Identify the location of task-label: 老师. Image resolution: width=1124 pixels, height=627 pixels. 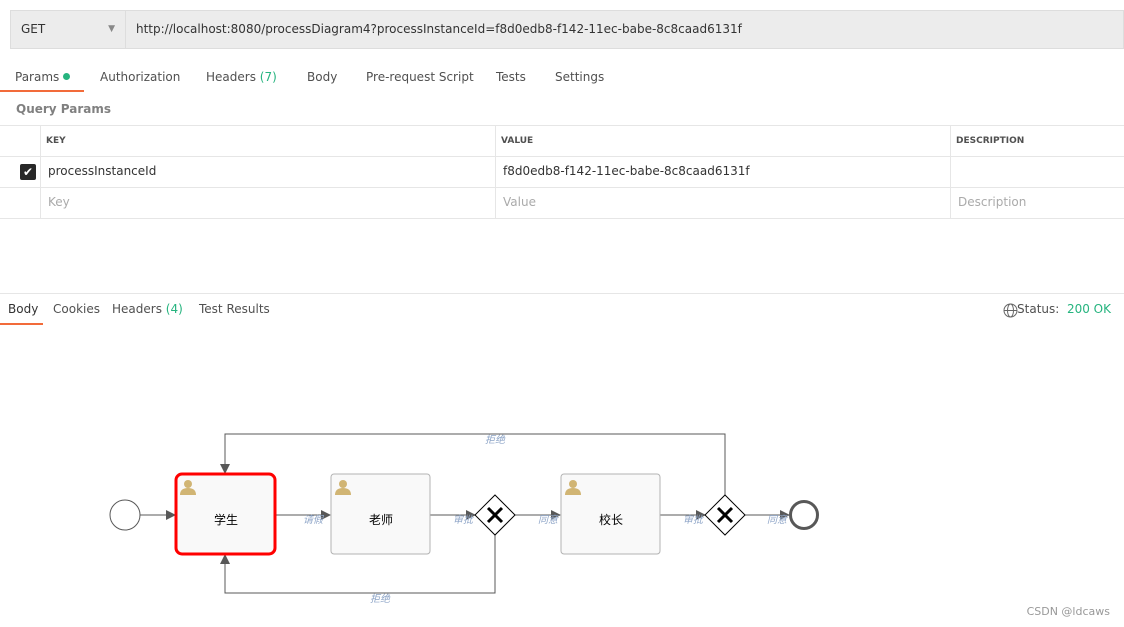
(381, 520).